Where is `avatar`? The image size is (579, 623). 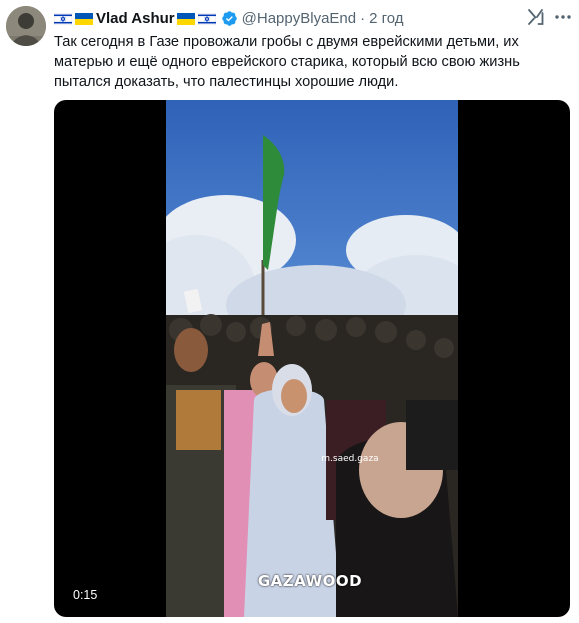
avatar is located at coordinates (26, 26).